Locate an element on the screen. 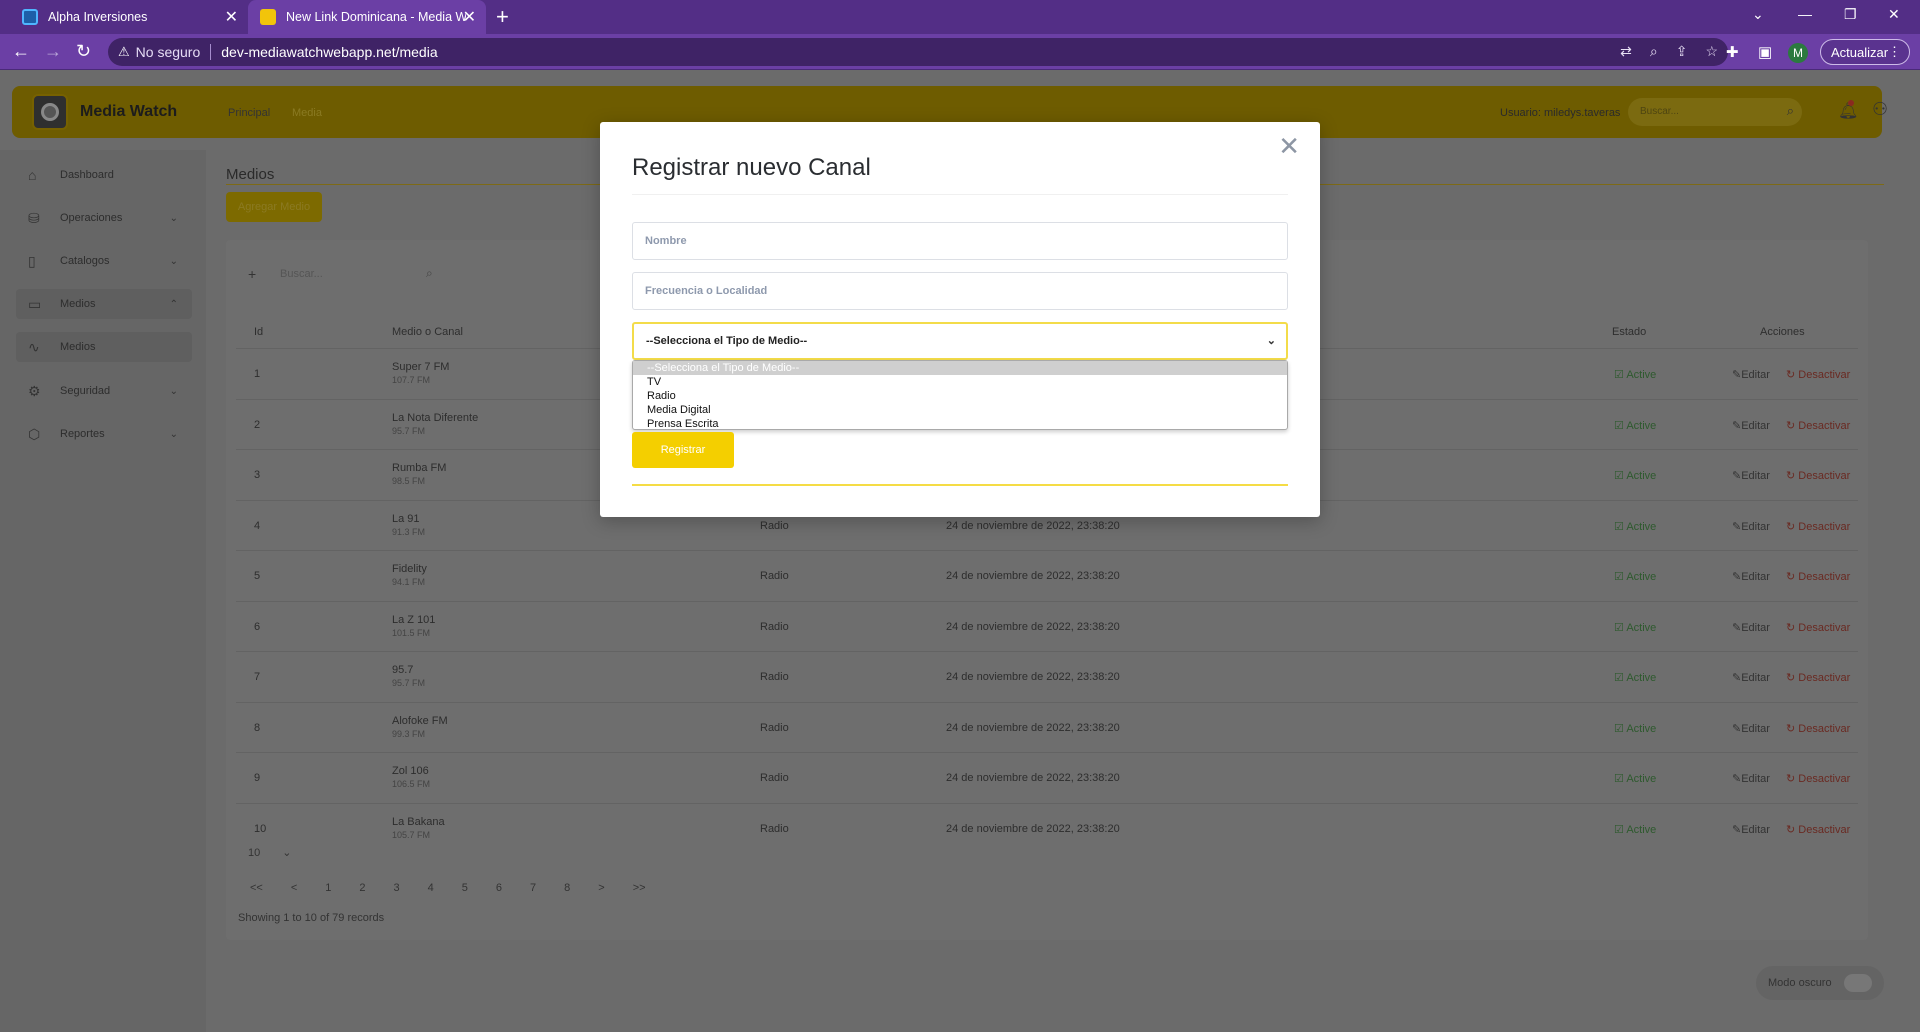 The width and height of the screenshot is (1920, 1032). sidebar-item-dashboard: ⌂ Dashboard is located at coordinates (103, 175).